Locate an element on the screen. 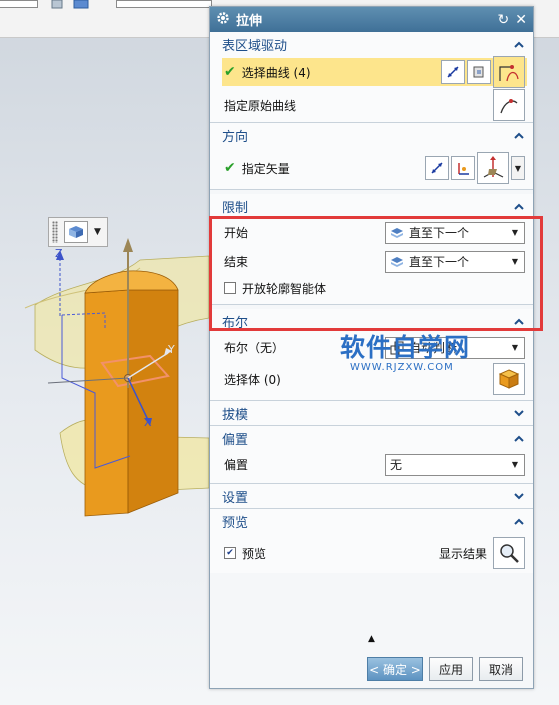 The height and width of the screenshot is (705, 559). sketch-section-icon is located at coordinates (479, 72).